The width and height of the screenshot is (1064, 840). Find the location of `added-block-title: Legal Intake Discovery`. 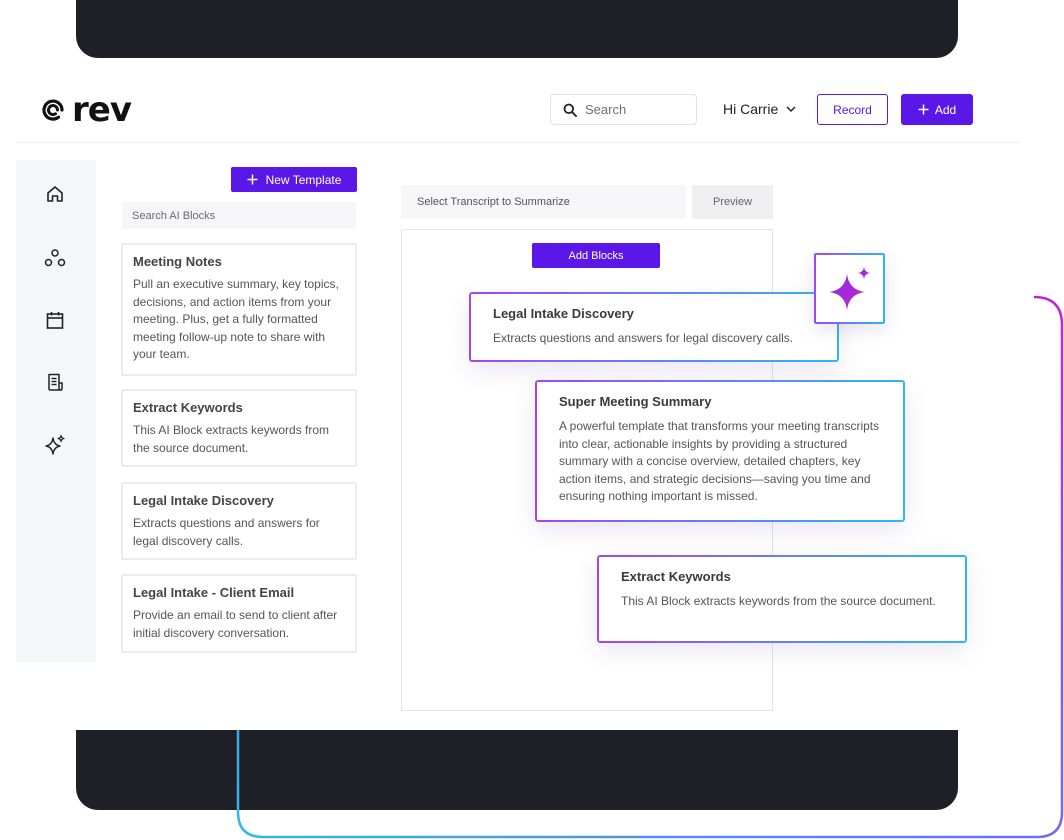

added-block-title: Legal Intake Discovery is located at coordinates (563, 313).